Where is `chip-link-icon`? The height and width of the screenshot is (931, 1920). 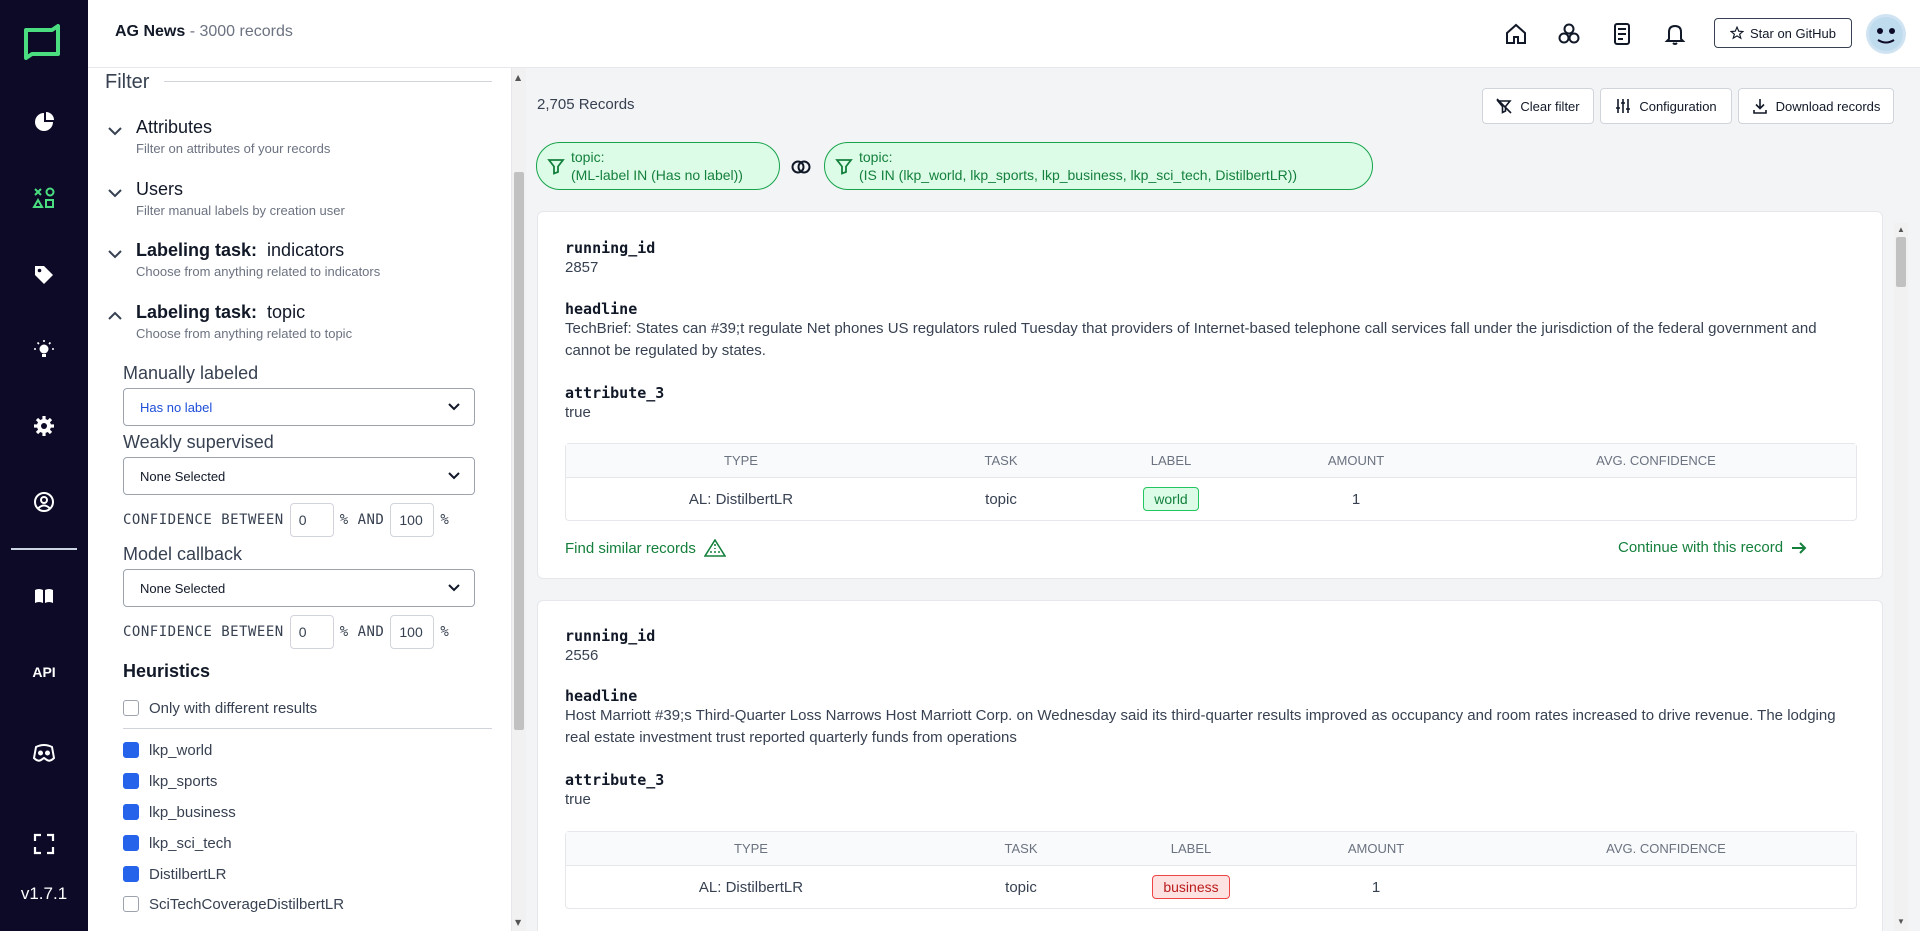
chip-link-icon is located at coordinates (801, 167).